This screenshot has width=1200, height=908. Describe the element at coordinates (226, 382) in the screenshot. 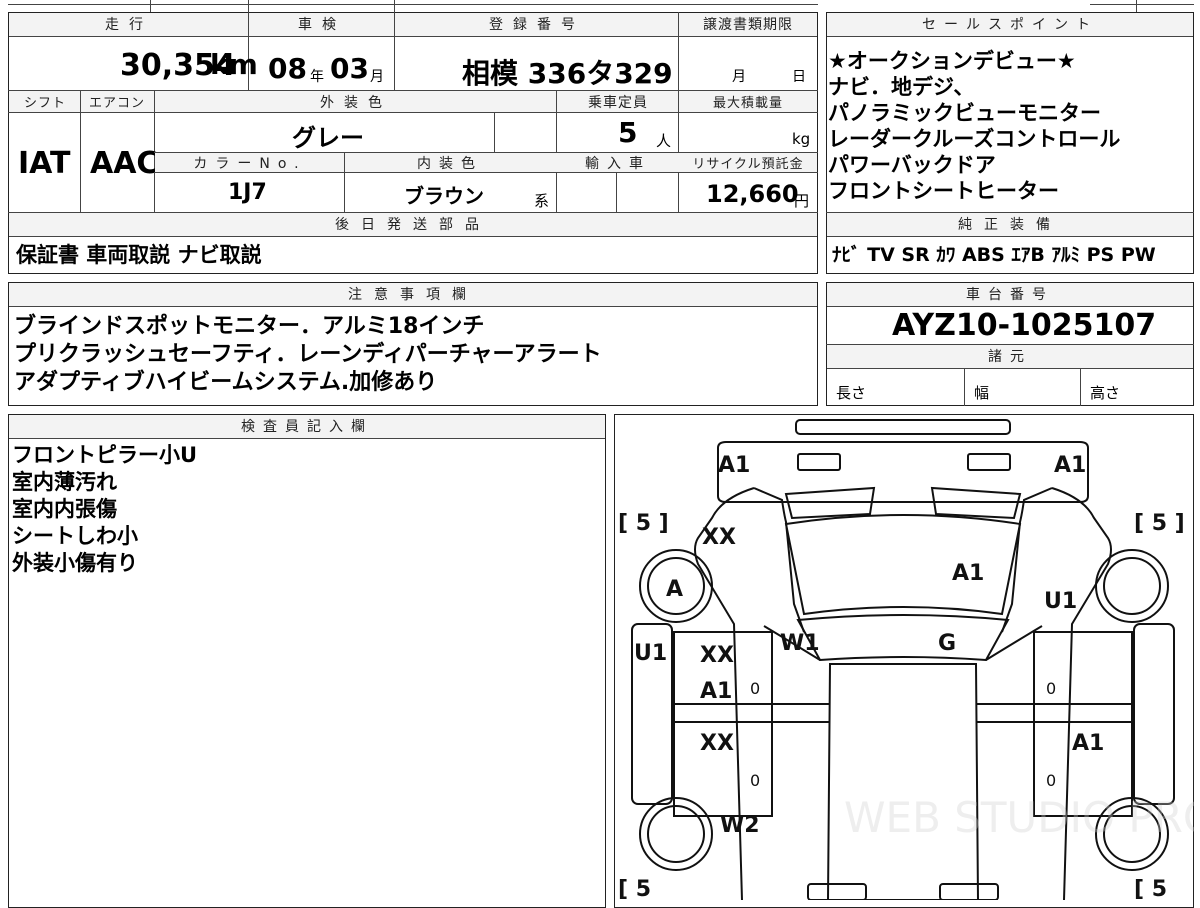

I see `note-line: アダプティブハイビームシステム.加修あり` at that location.